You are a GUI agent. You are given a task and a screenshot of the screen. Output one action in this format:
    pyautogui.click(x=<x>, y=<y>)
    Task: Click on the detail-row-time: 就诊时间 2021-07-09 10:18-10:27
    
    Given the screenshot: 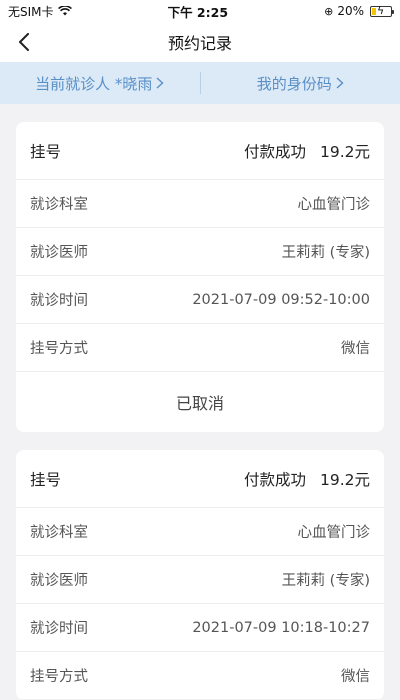 What is the action you would take?
    pyautogui.click(x=200, y=628)
    